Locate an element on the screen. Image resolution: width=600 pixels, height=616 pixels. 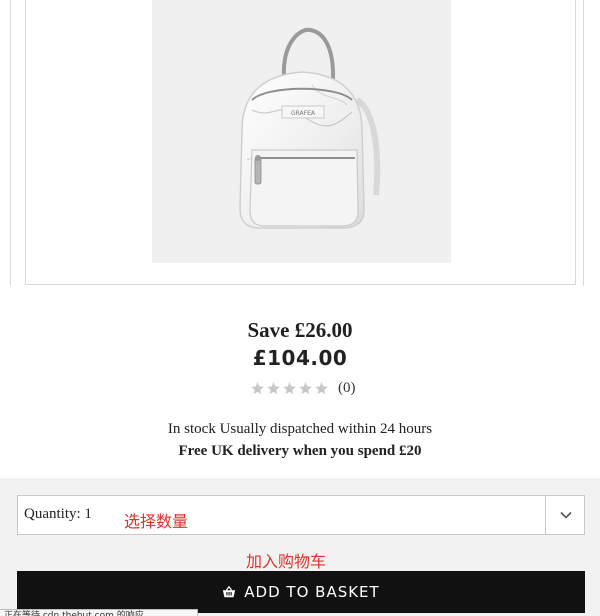
quantity-select-divider is located at coordinates (545, 515).